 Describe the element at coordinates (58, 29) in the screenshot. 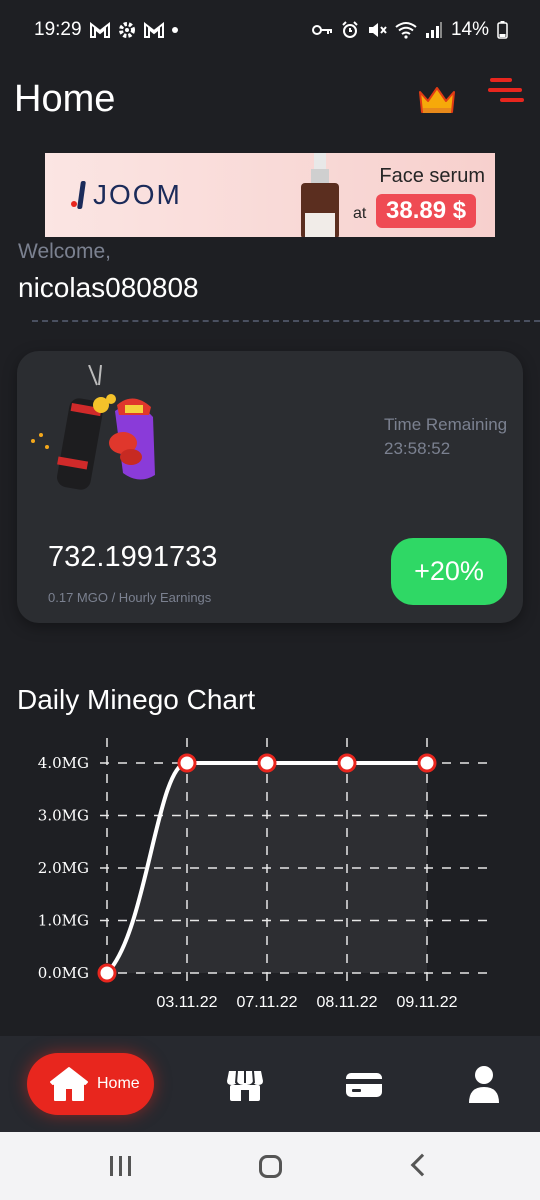

I see `status-time: 19:29` at that location.